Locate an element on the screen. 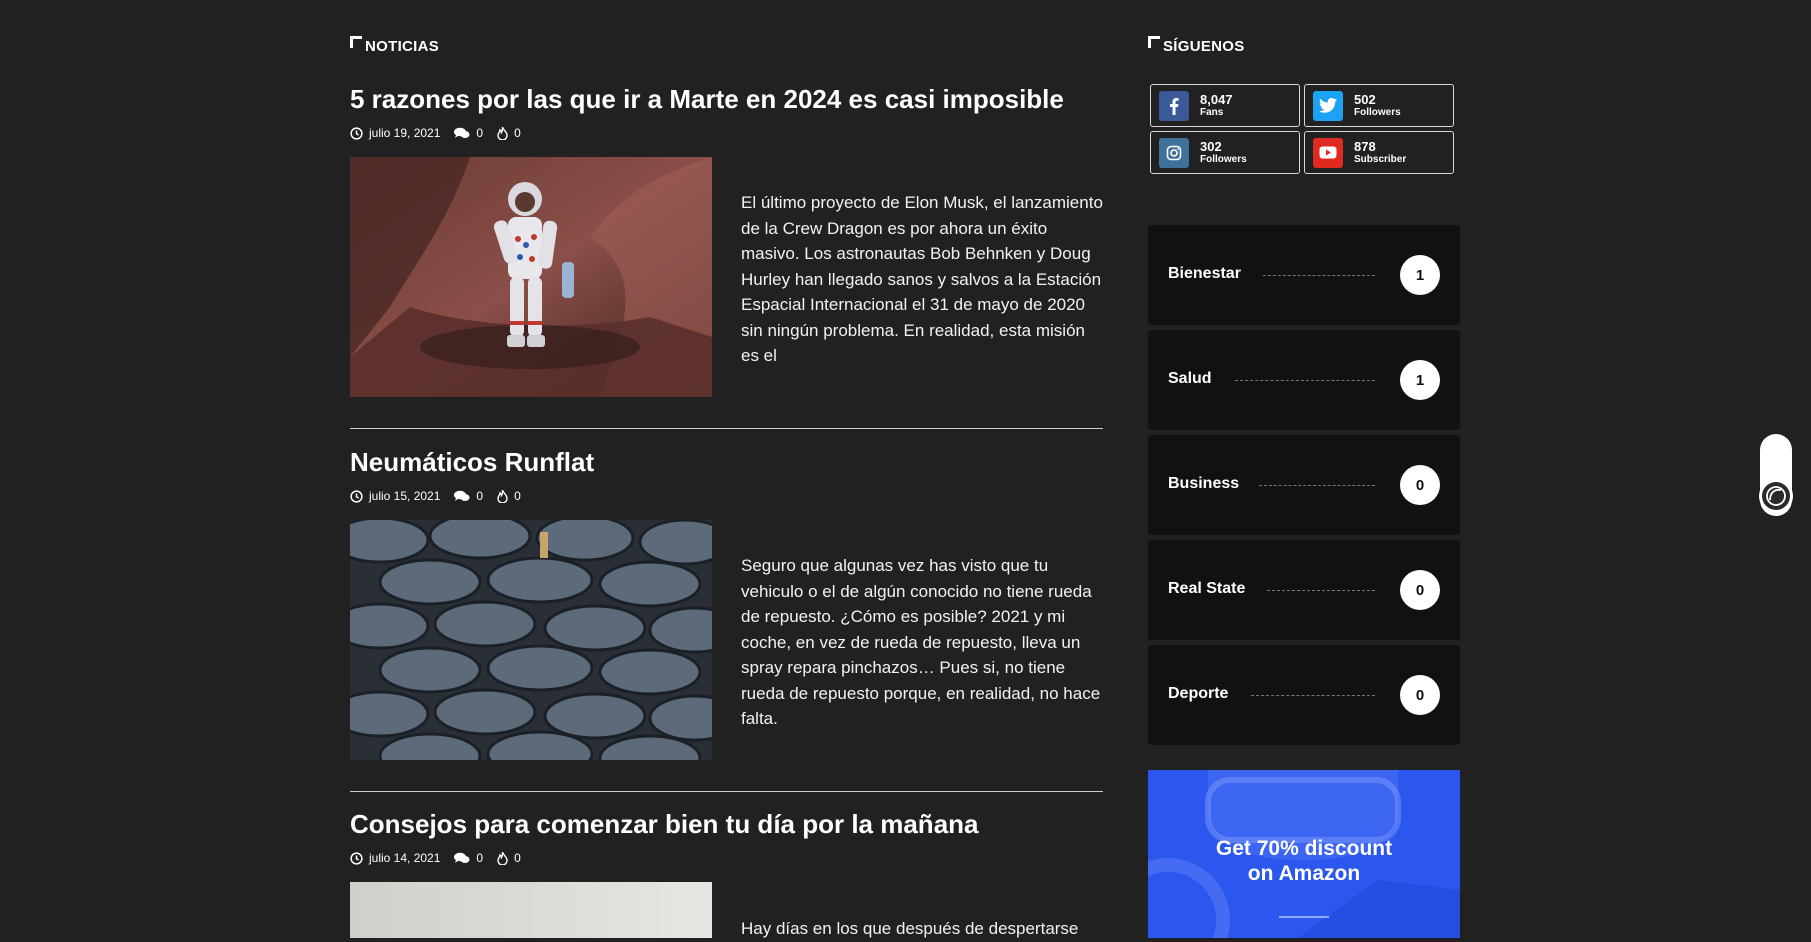 The image size is (1811, 942). social-count: 8,047 is located at coordinates (1216, 99).